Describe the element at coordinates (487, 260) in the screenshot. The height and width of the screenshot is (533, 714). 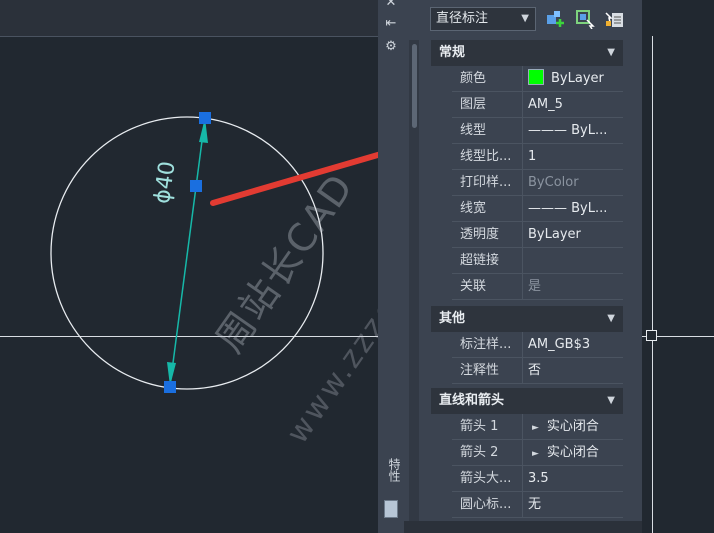
I see `property-key: 超链接` at that location.